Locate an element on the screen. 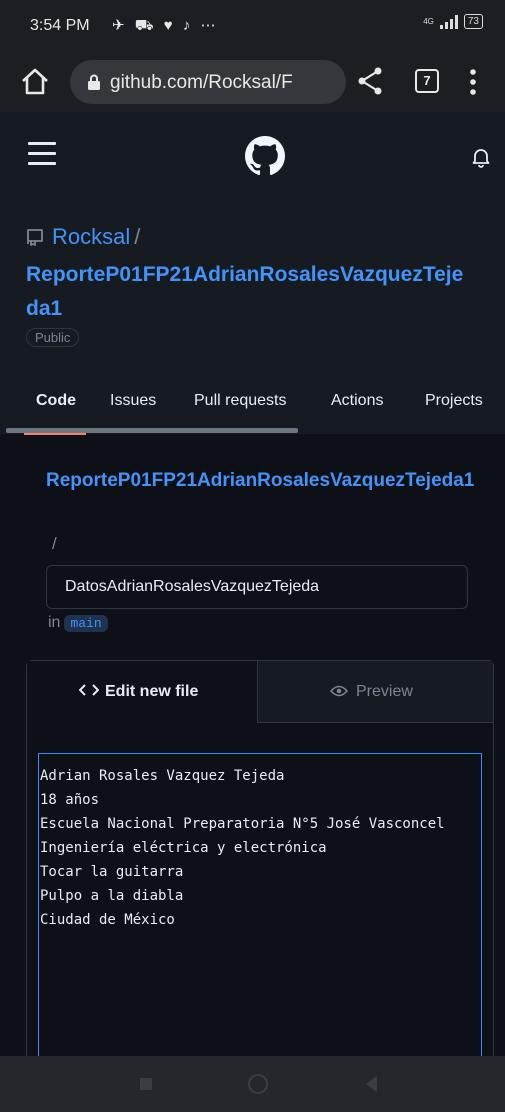 This screenshot has height=1112, width=505. system-nav-bar is located at coordinates (252, 1084).